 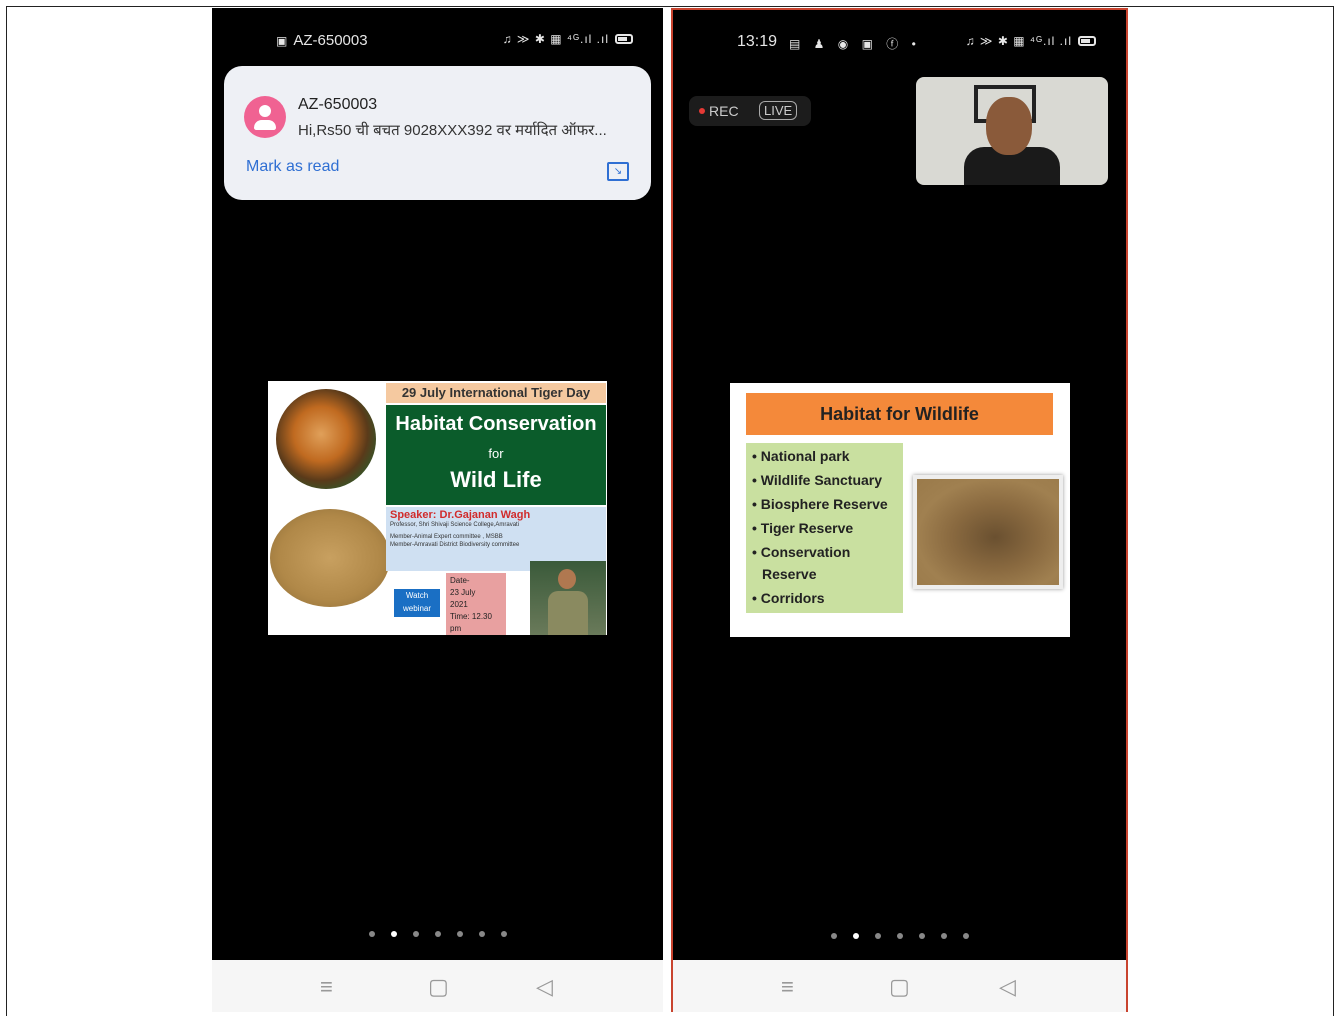 I want to click on slide-subtitle: Wild Life, so click(x=496, y=479).